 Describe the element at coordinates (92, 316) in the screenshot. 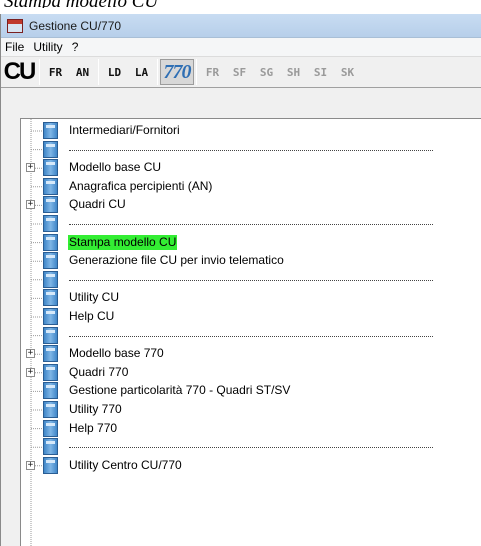

I see `tree-item-label: Help CU` at that location.